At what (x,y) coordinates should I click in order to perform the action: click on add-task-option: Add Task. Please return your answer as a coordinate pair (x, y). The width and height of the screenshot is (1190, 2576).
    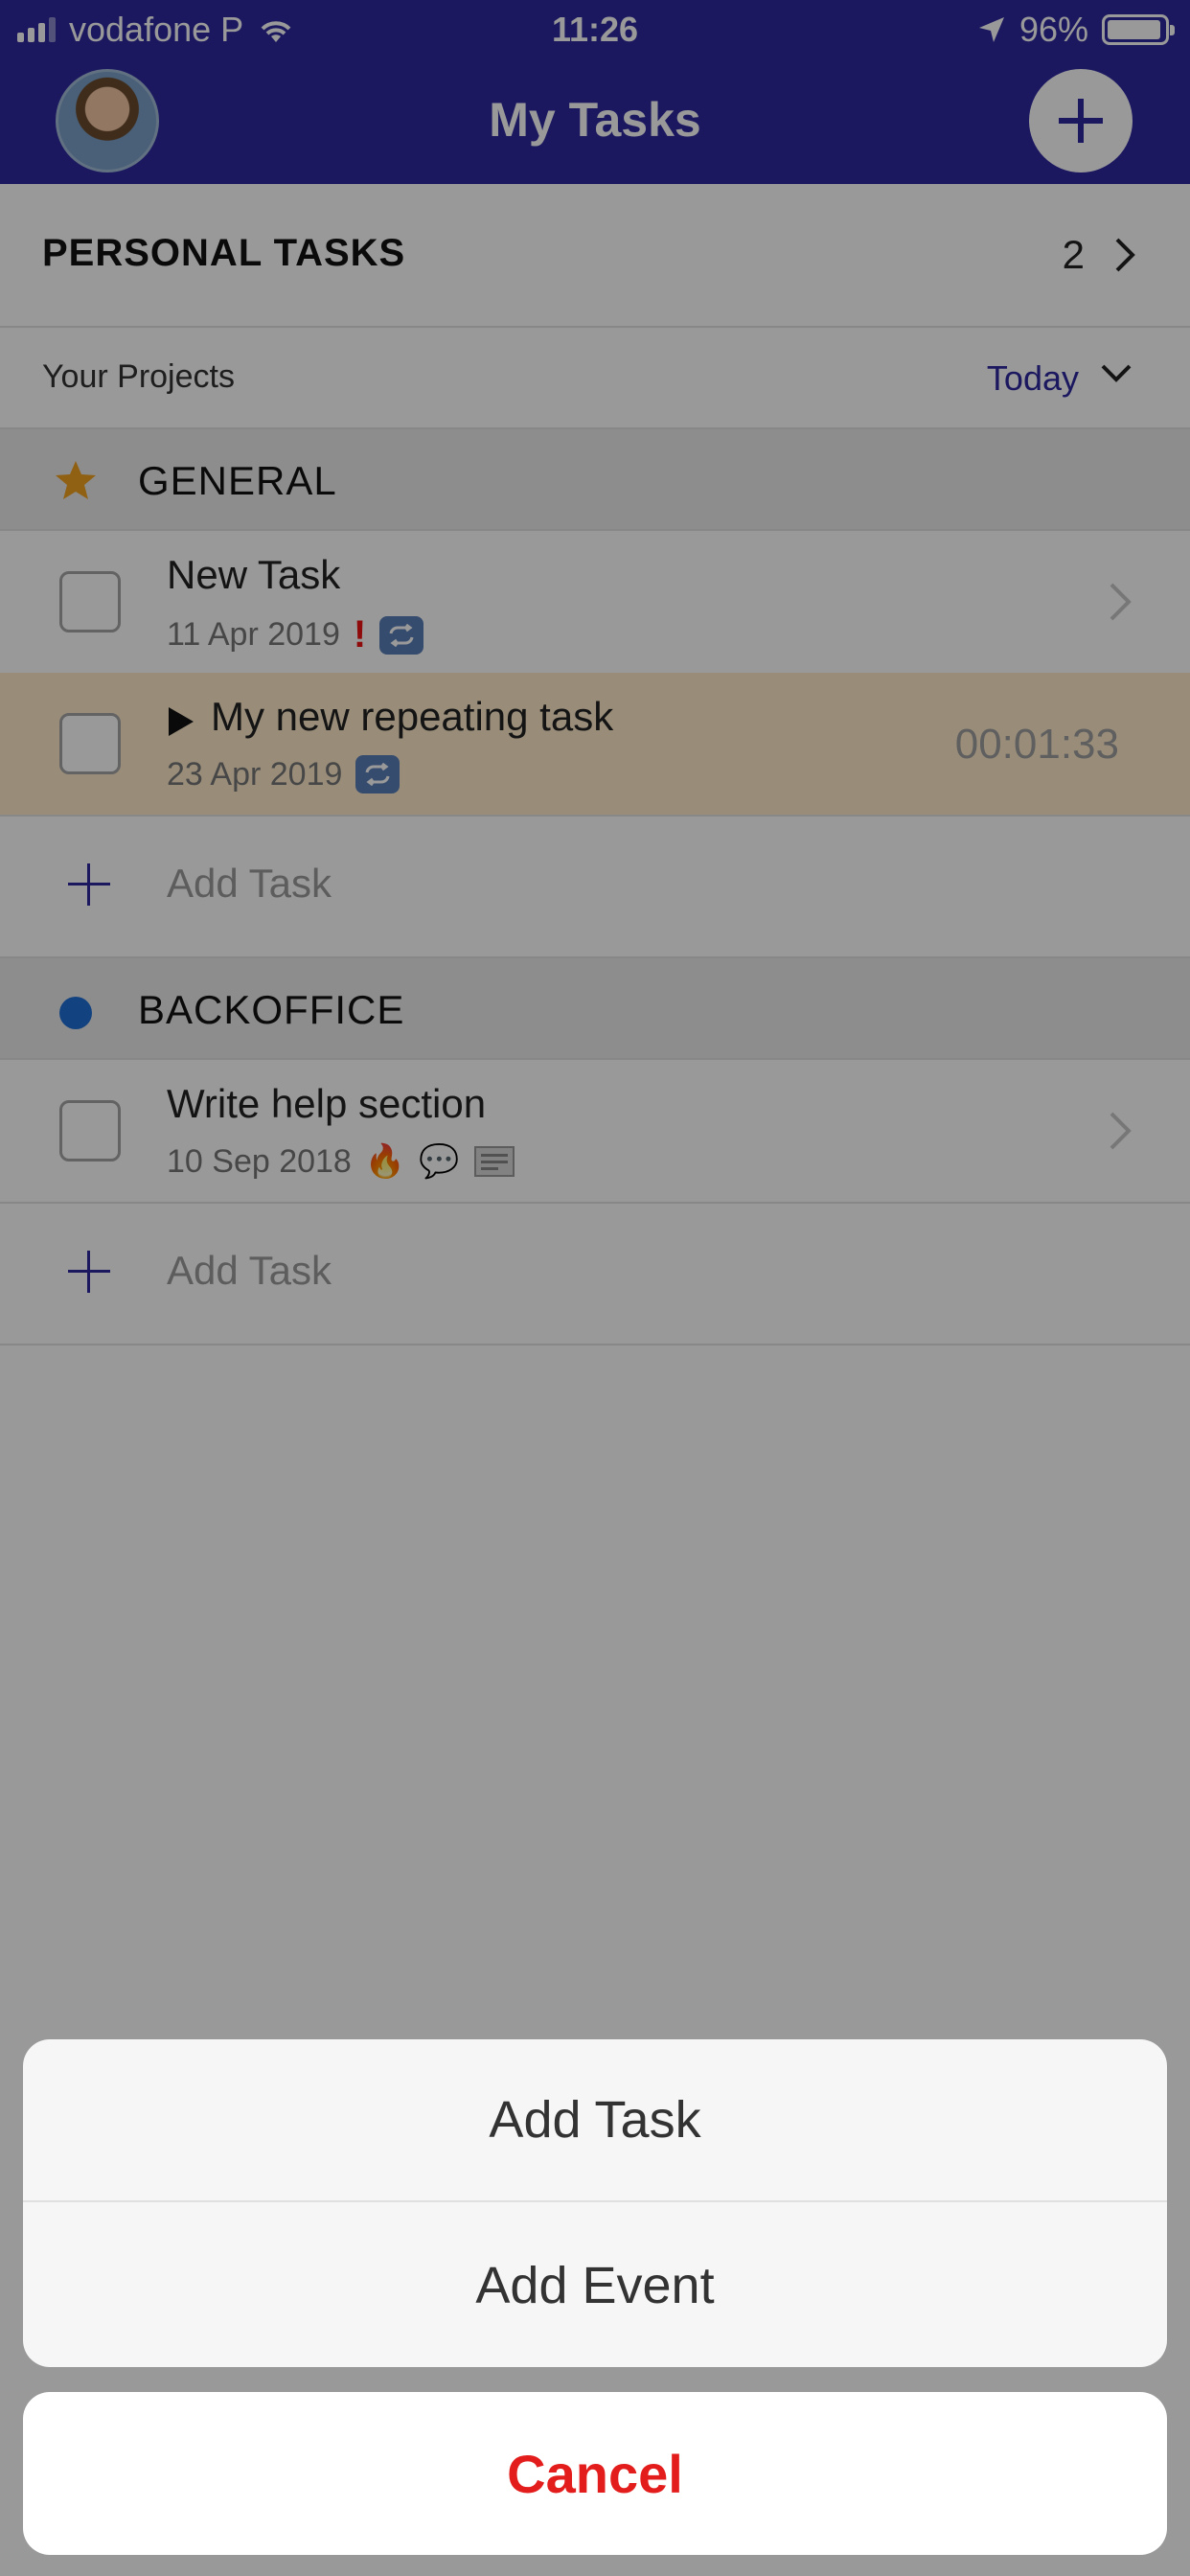
    Looking at the image, I should click on (595, 2120).